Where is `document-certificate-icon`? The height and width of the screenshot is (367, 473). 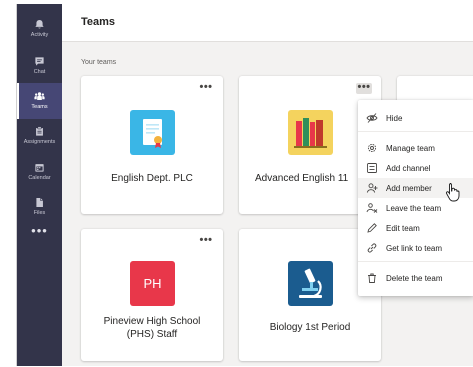 document-certificate-icon is located at coordinates (152, 132).